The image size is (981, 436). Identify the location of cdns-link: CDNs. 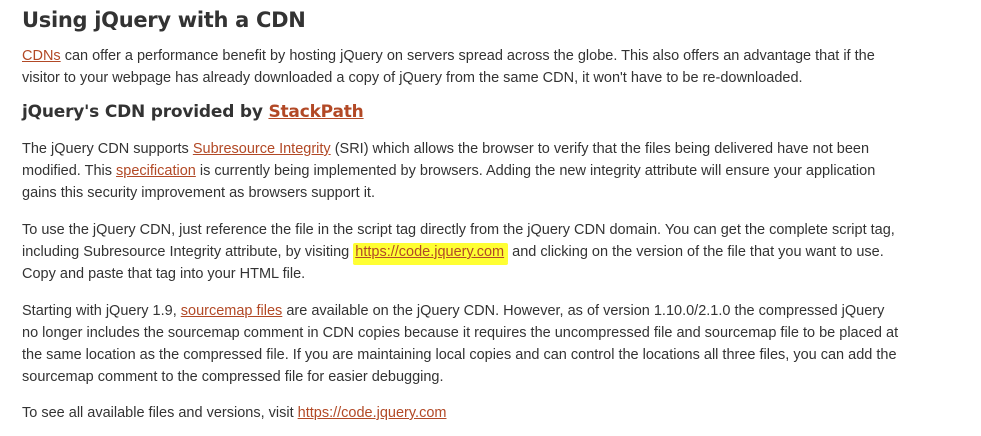
(41, 56).